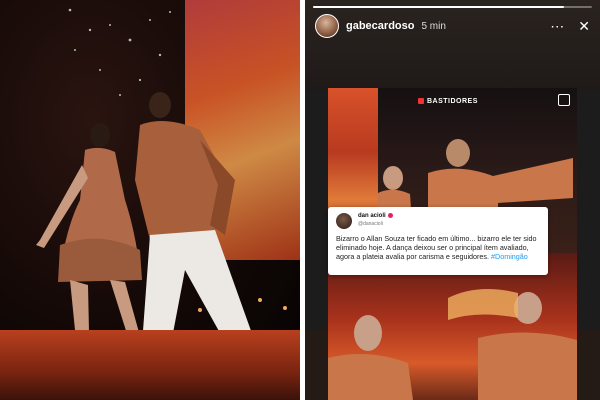 Image resolution: width=600 pixels, height=400 pixels. Describe the element at coordinates (390, 215) in the screenshot. I see `verified-icon` at that location.